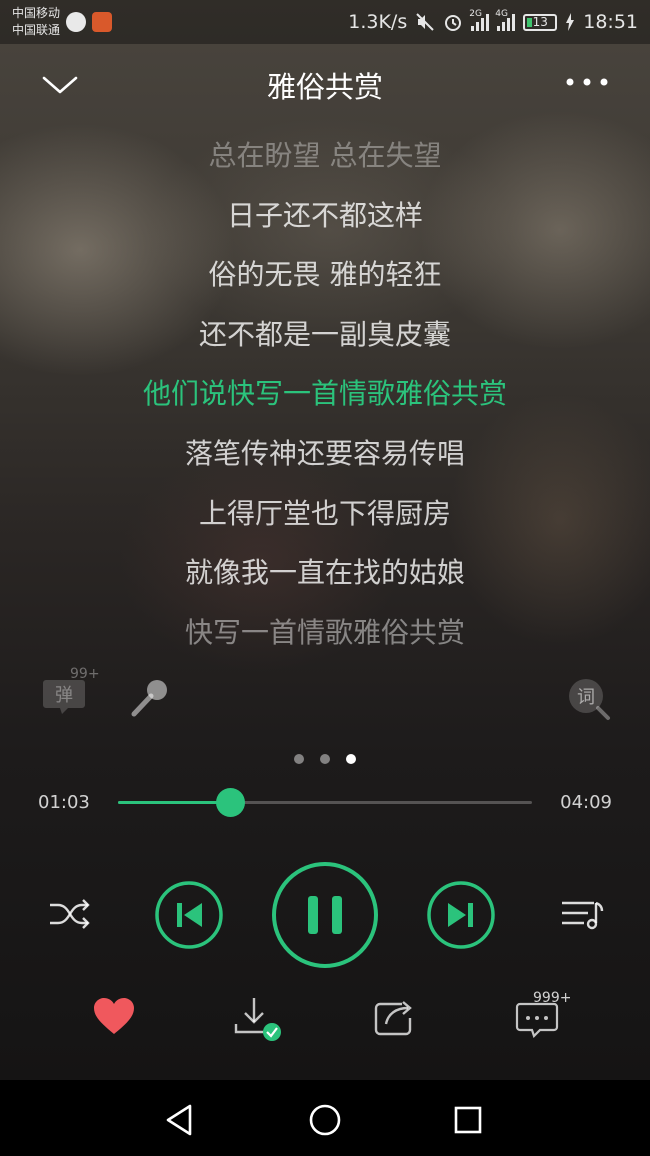  What do you see at coordinates (325, 155) in the screenshot?
I see `lyric-line: 总在盼望 总在失望` at bounding box center [325, 155].